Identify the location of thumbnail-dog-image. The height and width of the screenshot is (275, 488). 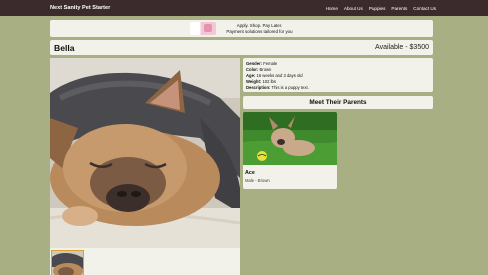
(67, 263).